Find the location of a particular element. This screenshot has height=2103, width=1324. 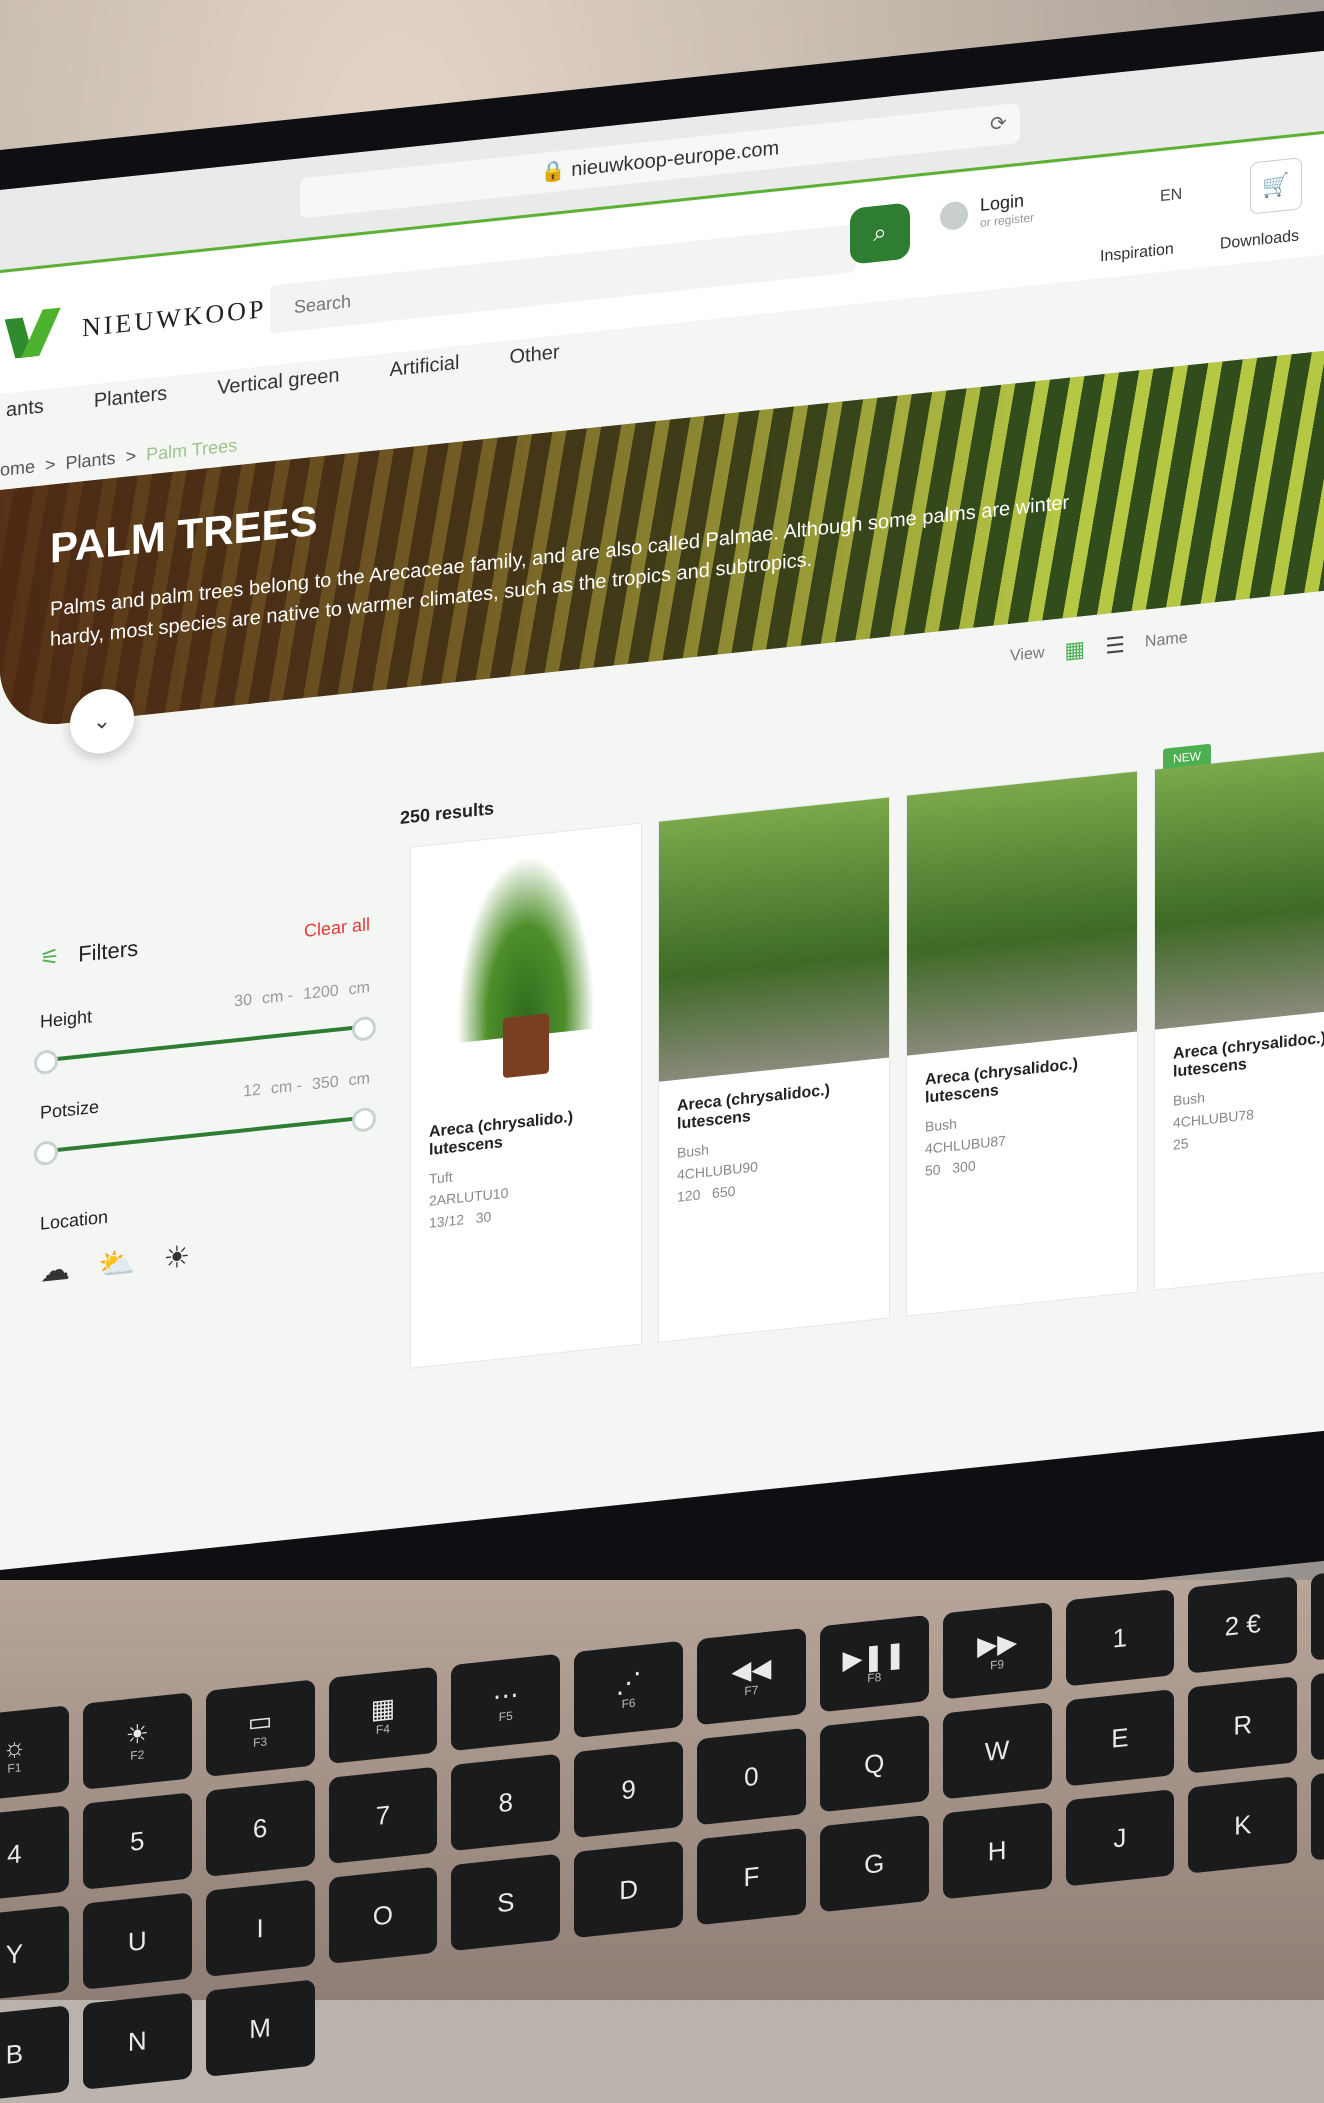

key-s: S is located at coordinates (506, 1902).